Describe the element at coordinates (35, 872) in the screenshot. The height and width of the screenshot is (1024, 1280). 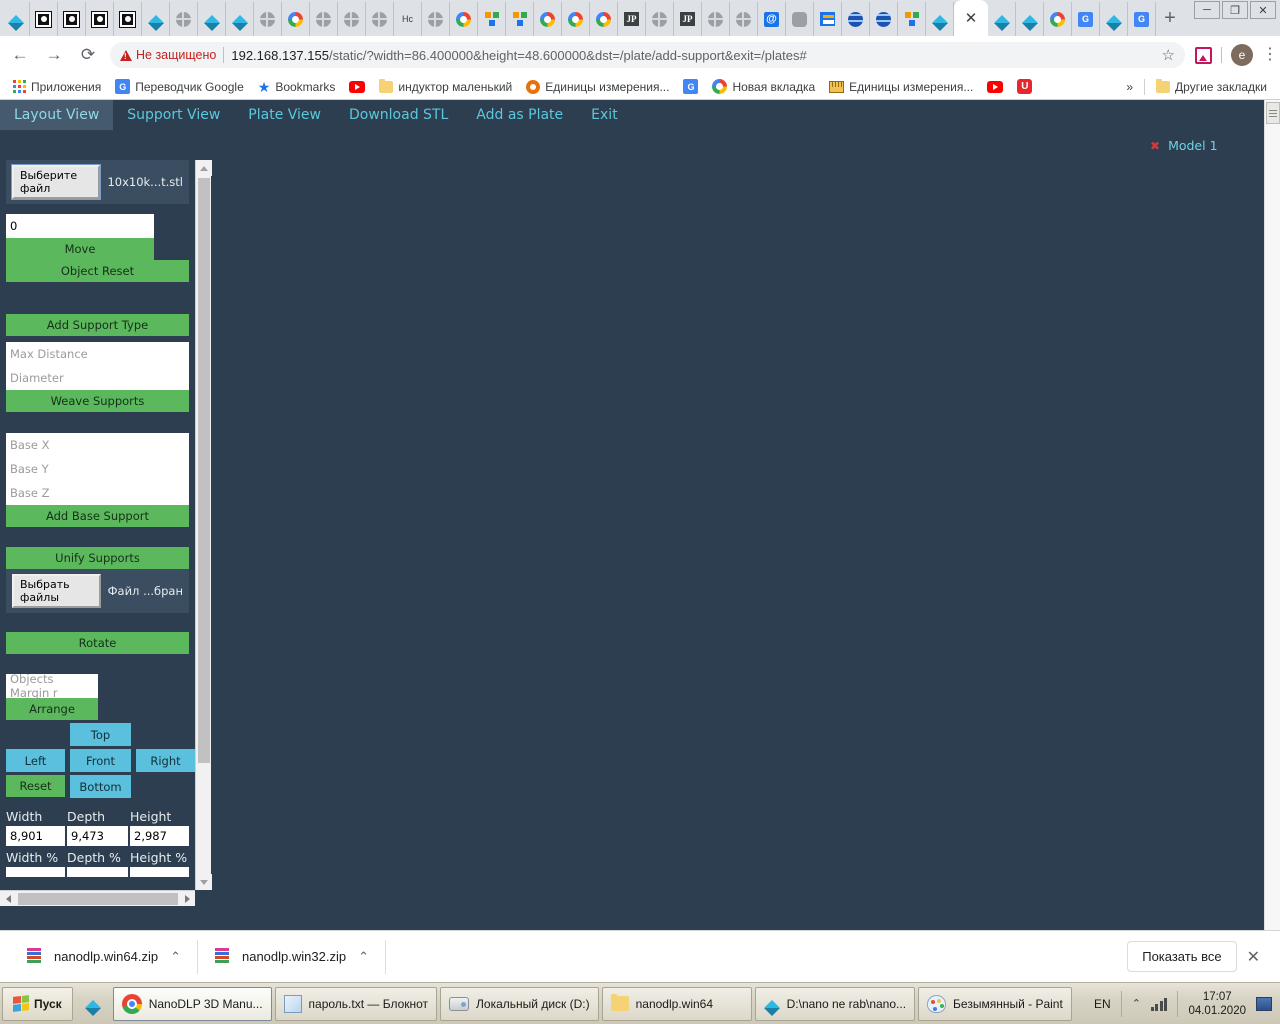
I see `width-percent-input` at that location.